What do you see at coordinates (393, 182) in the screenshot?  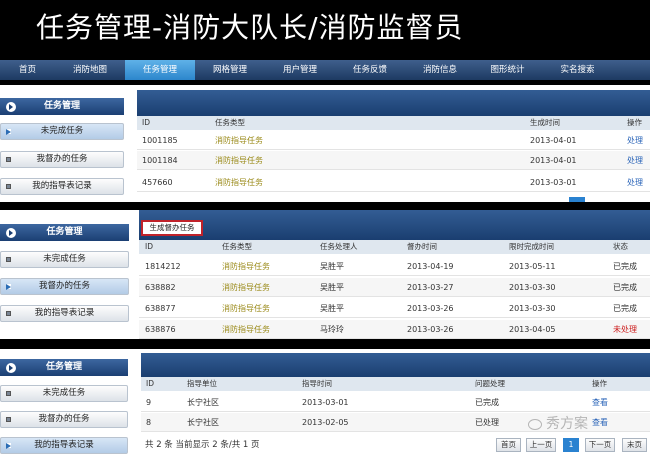 I see `table-row: 457660 消防指导任务 2013-03-01 处理` at bounding box center [393, 182].